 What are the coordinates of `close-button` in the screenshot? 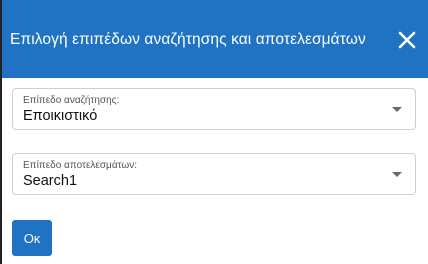 It's located at (407, 40).